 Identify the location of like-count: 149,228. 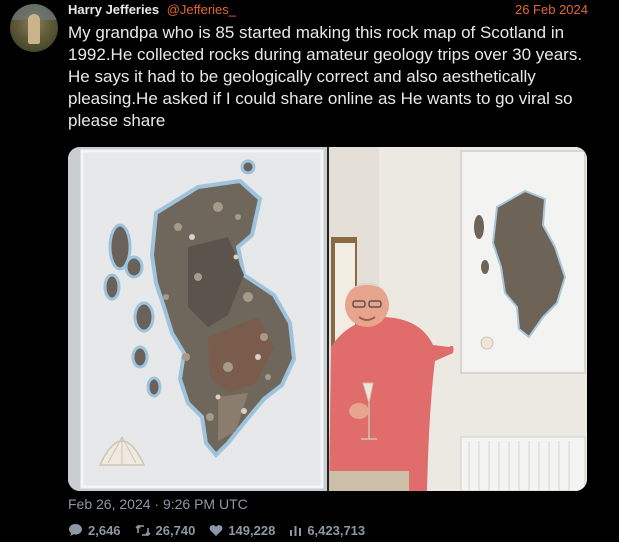
(252, 530).